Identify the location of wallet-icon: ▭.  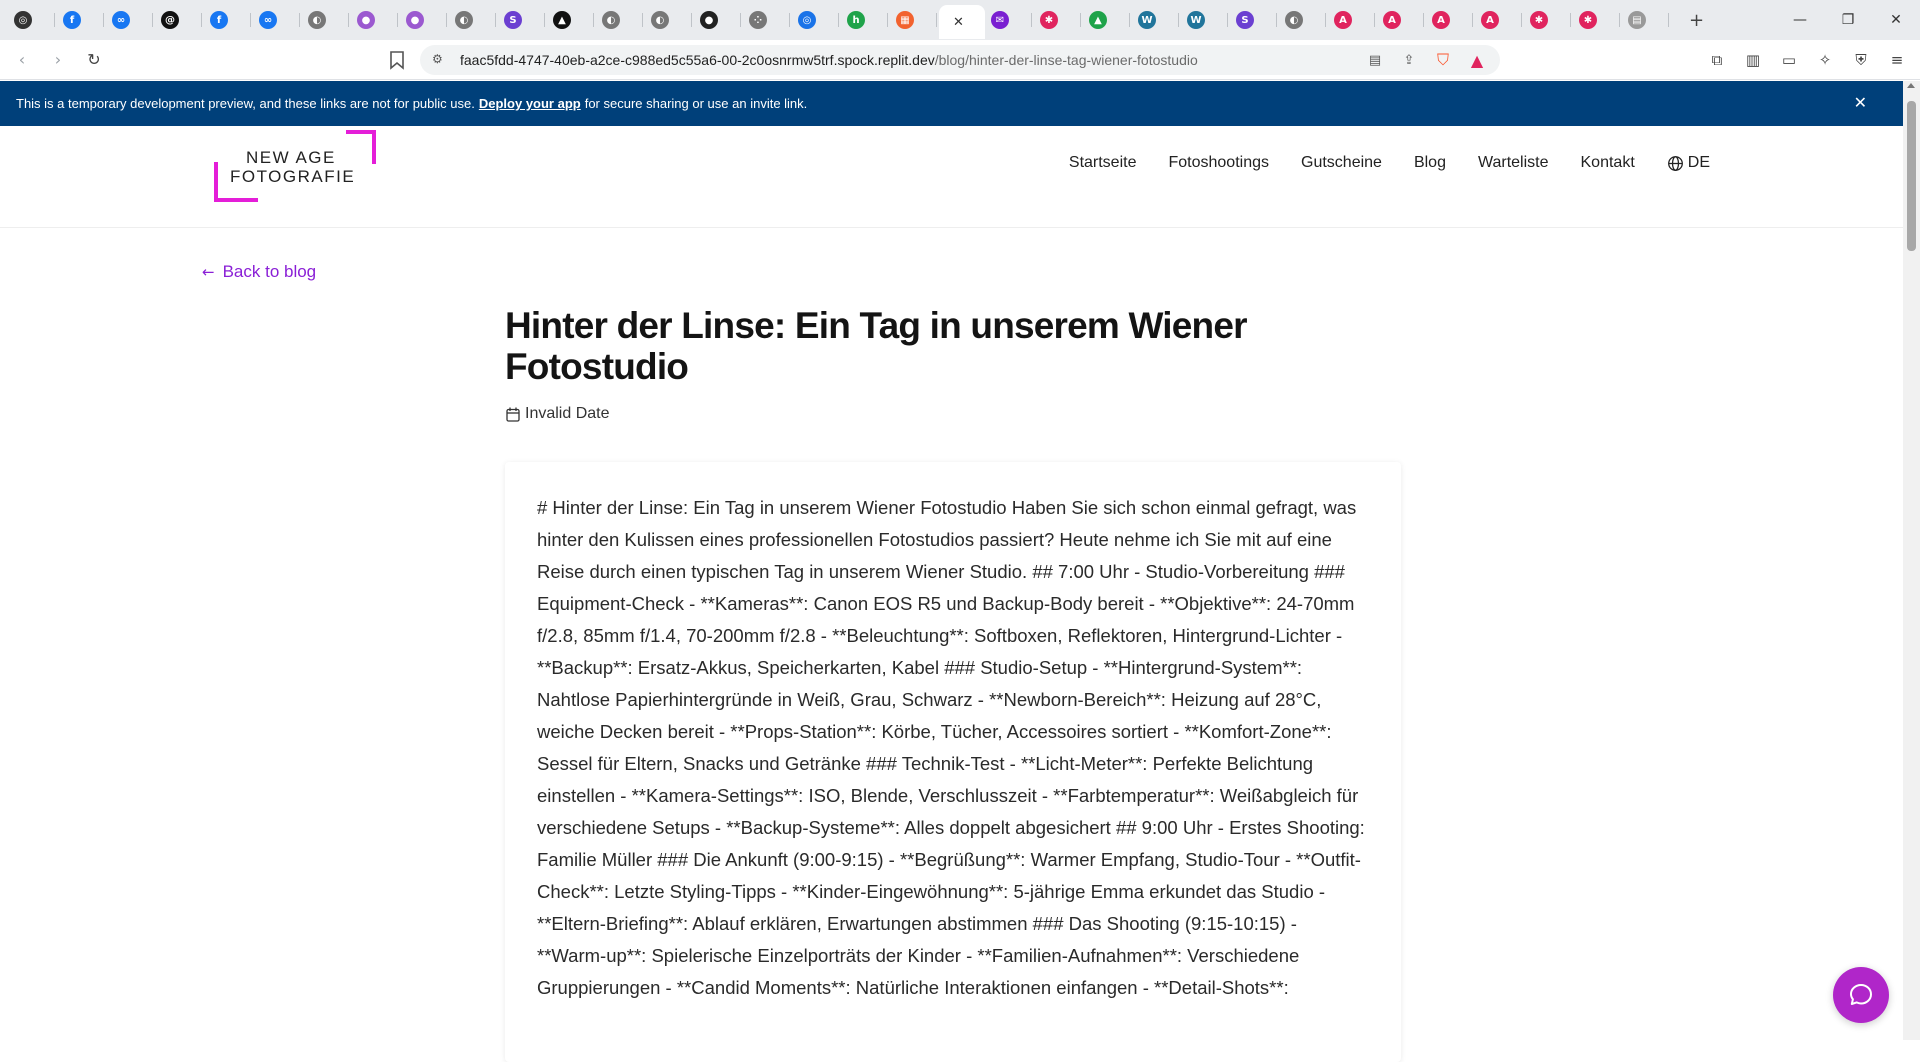
(1789, 60).